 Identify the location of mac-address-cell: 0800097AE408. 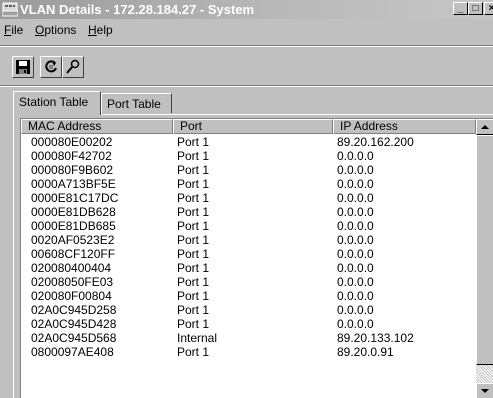
(72, 352).